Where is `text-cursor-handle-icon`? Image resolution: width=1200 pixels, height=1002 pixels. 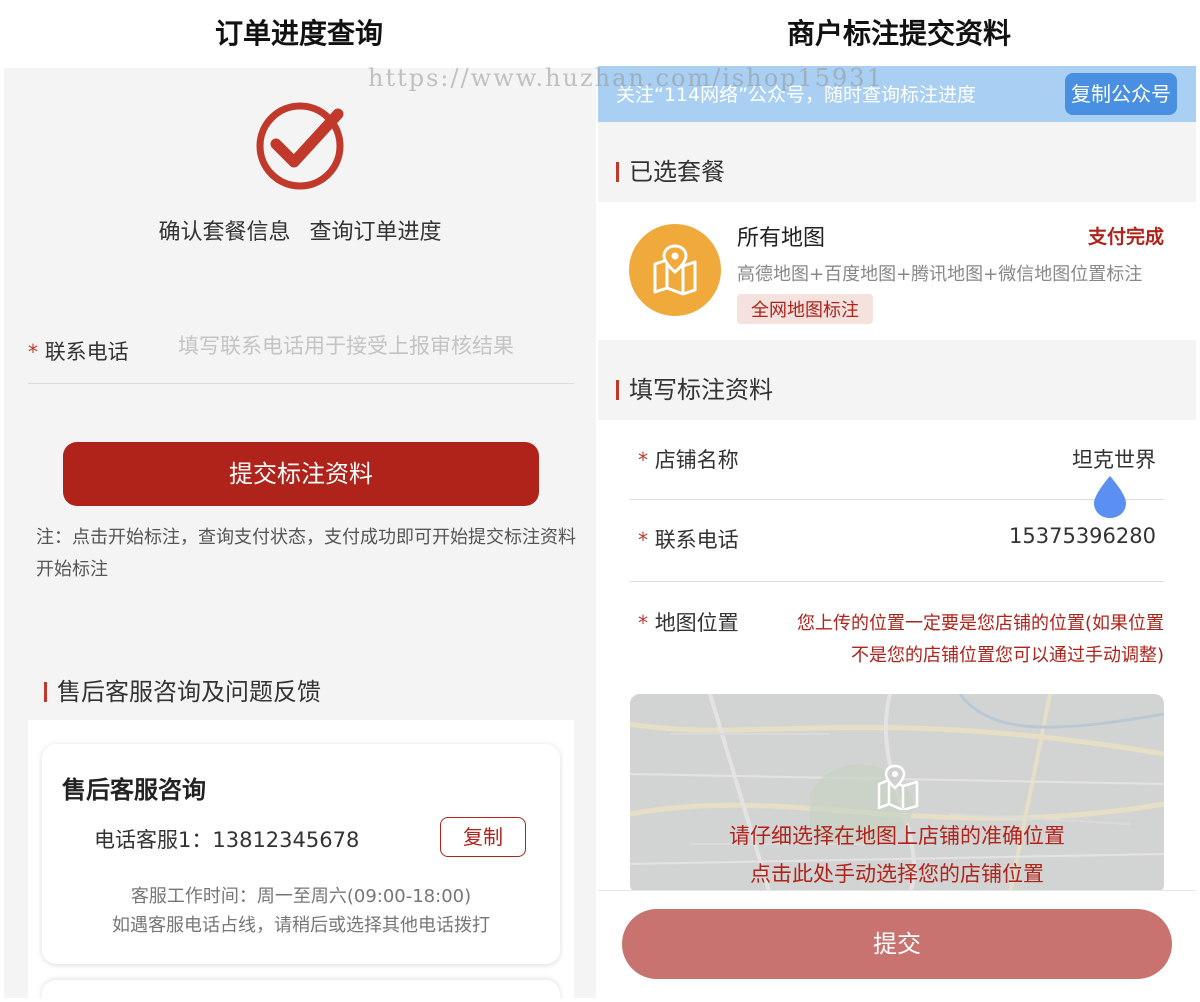
text-cursor-handle-icon is located at coordinates (1110, 497).